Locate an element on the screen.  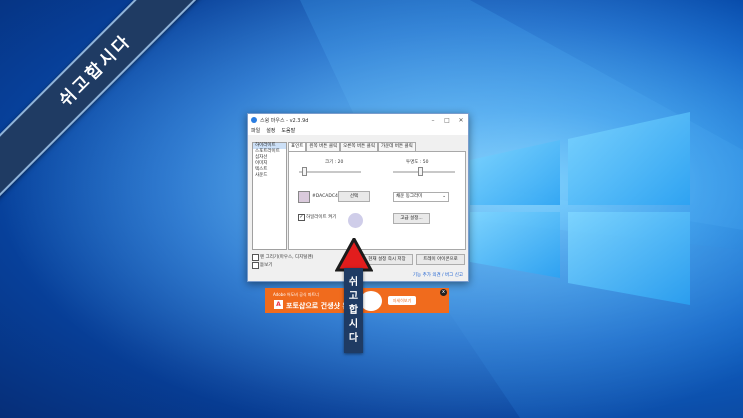
style-select: 채운 동그라미 ⌄ is located at coordinates (421, 197).